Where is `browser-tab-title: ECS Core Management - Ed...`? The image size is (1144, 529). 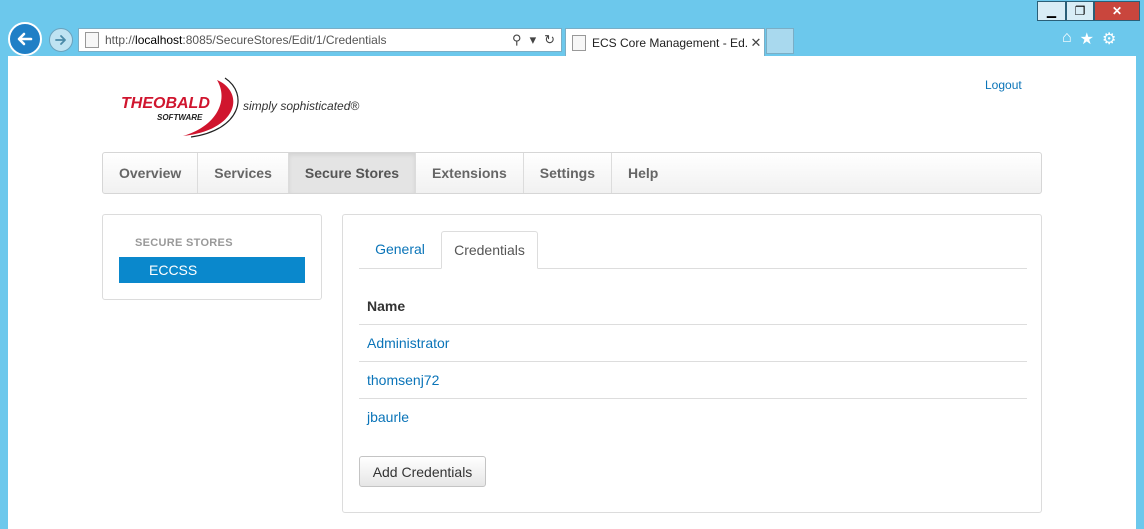 browser-tab-title: ECS Core Management - Ed... is located at coordinates (670, 42).